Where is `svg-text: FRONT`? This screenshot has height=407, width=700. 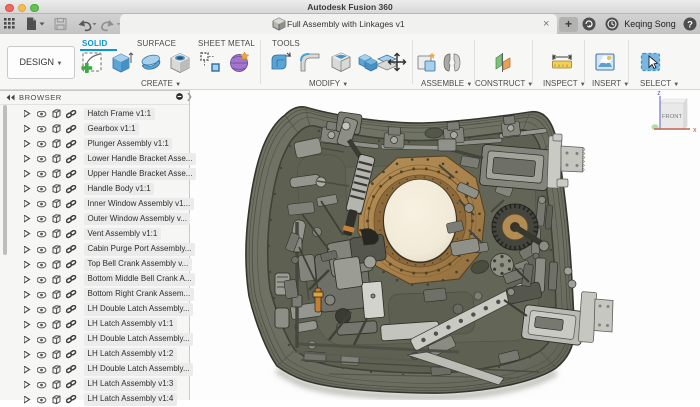
svg-text: FRONT is located at coordinates (672, 117).